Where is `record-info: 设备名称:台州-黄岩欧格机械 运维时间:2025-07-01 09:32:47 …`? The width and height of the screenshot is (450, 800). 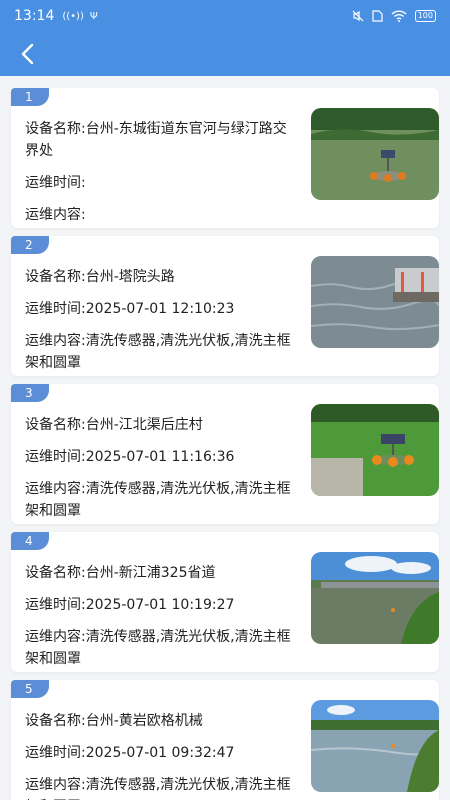
record-info: 设备名称:台州-黄岩欧格机械 运维时间:2025-07-01 09:32:47 … is located at coordinates (161, 755).